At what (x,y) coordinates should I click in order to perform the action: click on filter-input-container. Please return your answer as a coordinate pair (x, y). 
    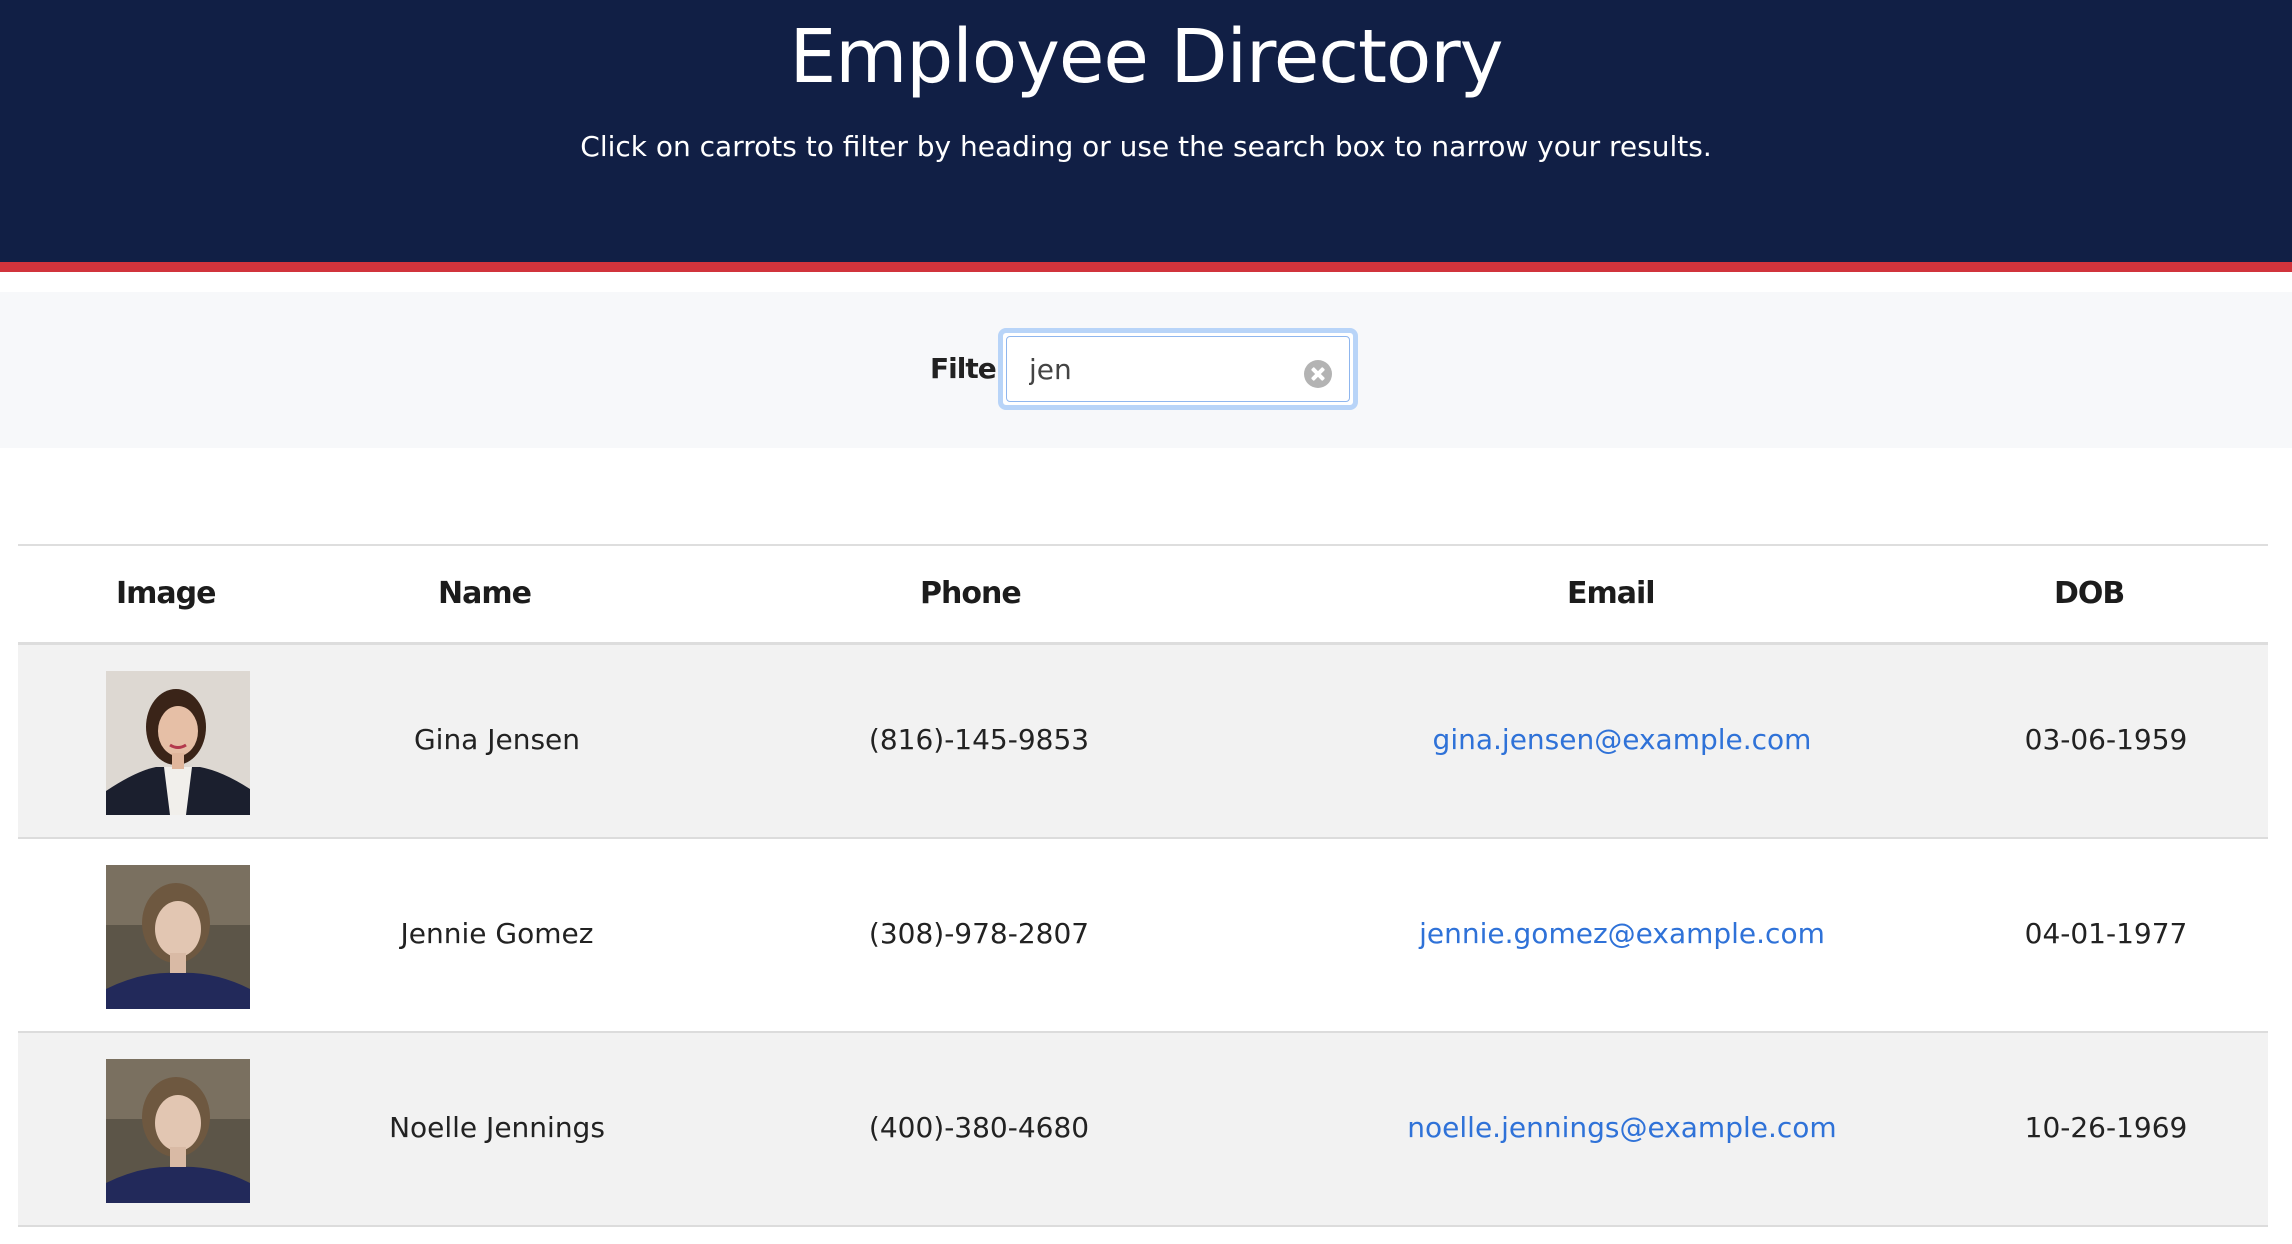
    Looking at the image, I should click on (1178, 369).